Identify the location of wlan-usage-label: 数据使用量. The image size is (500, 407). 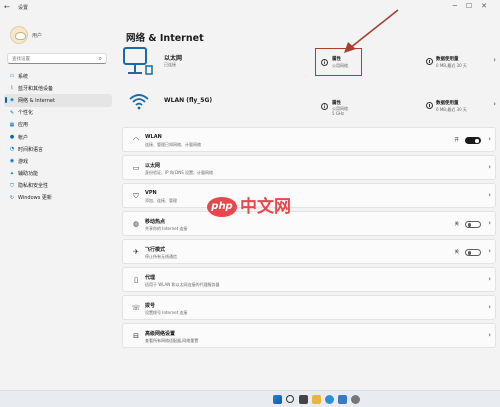
(447, 103).